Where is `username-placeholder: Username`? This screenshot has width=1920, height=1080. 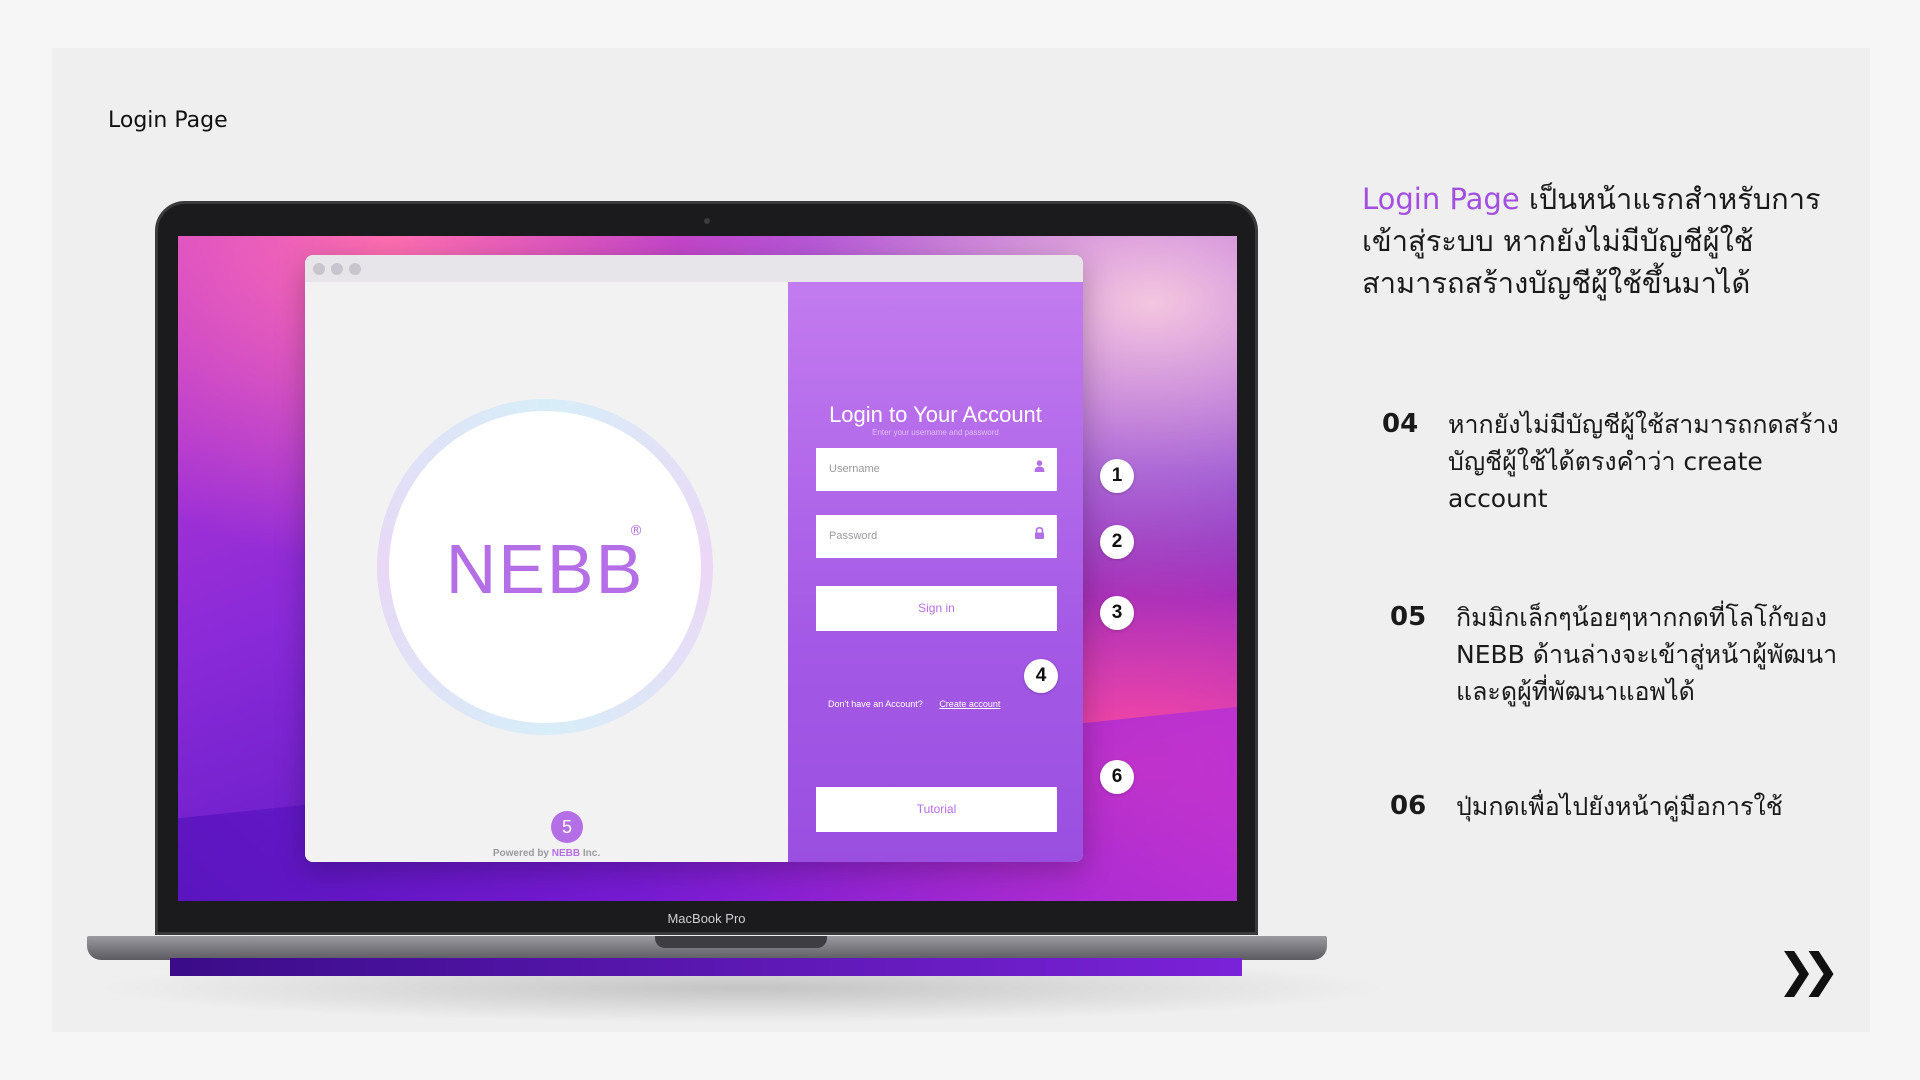 username-placeholder: Username is located at coordinates (854, 469).